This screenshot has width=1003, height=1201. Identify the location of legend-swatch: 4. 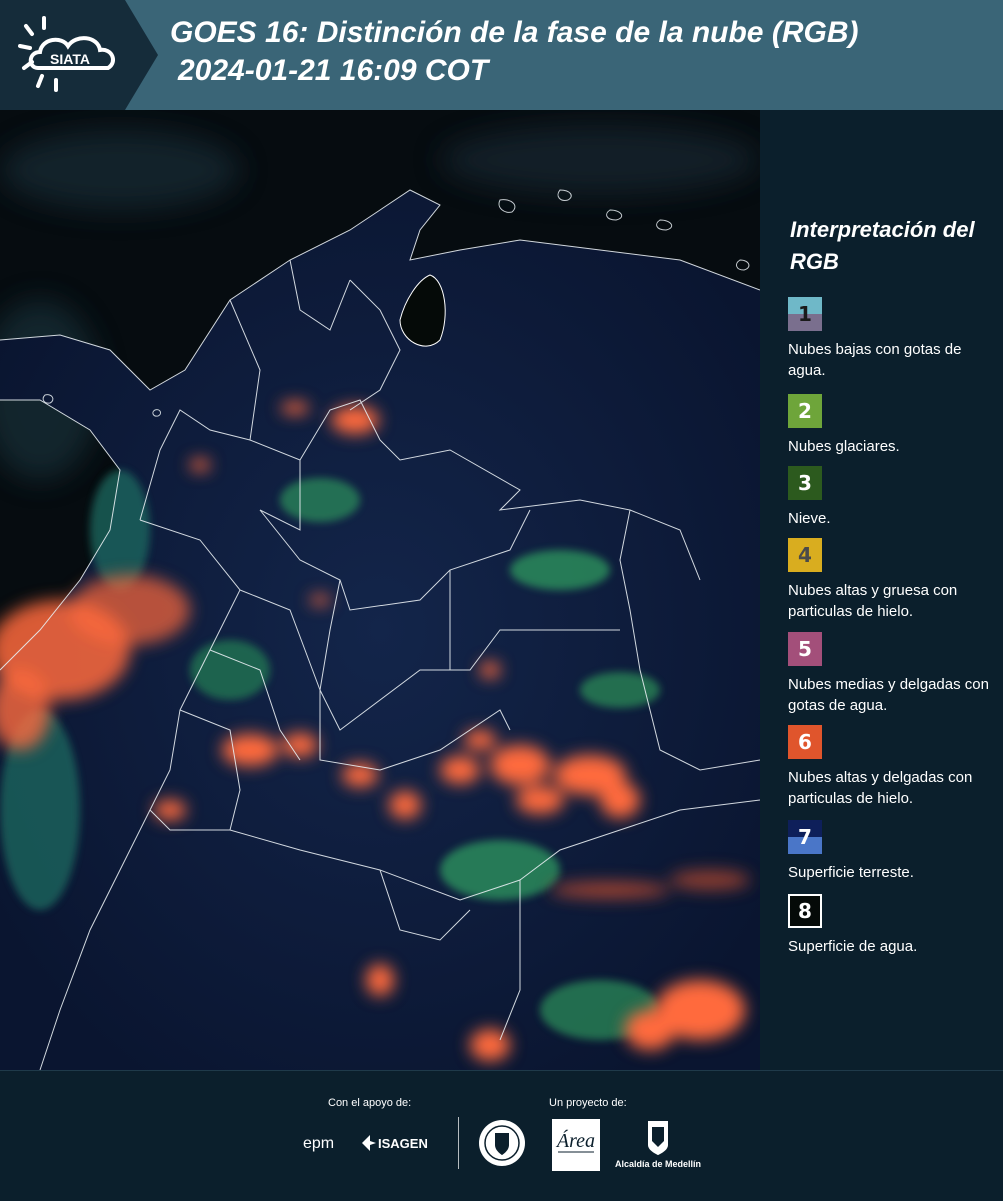
(805, 555).